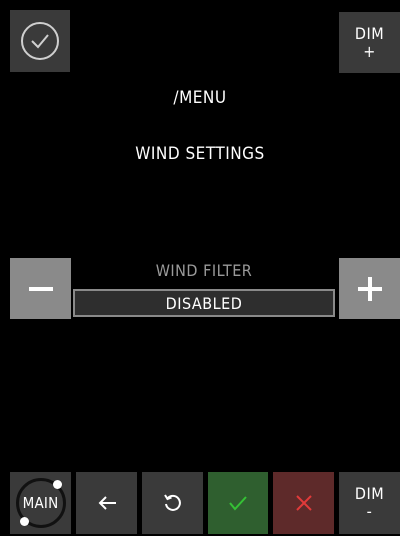 The image size is (400, 536). I want to click on confirm-status-button, so click(40, 41).